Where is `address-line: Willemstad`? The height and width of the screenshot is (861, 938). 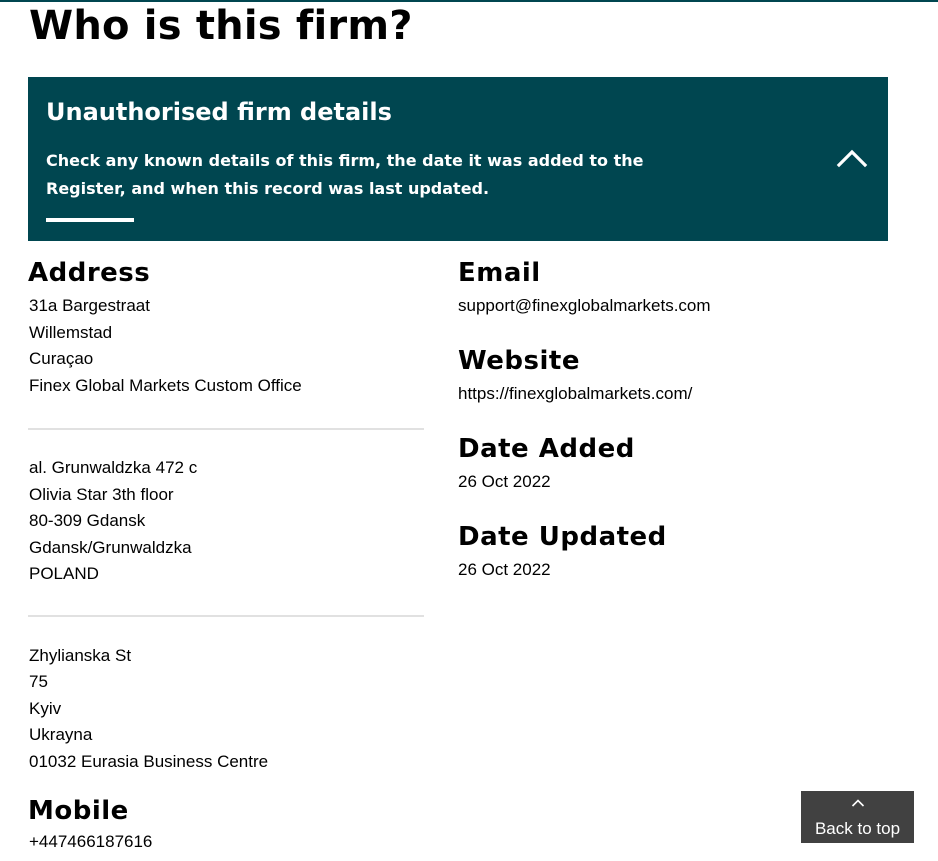 address-line: Willemstad is located at coordinates (71, 332).